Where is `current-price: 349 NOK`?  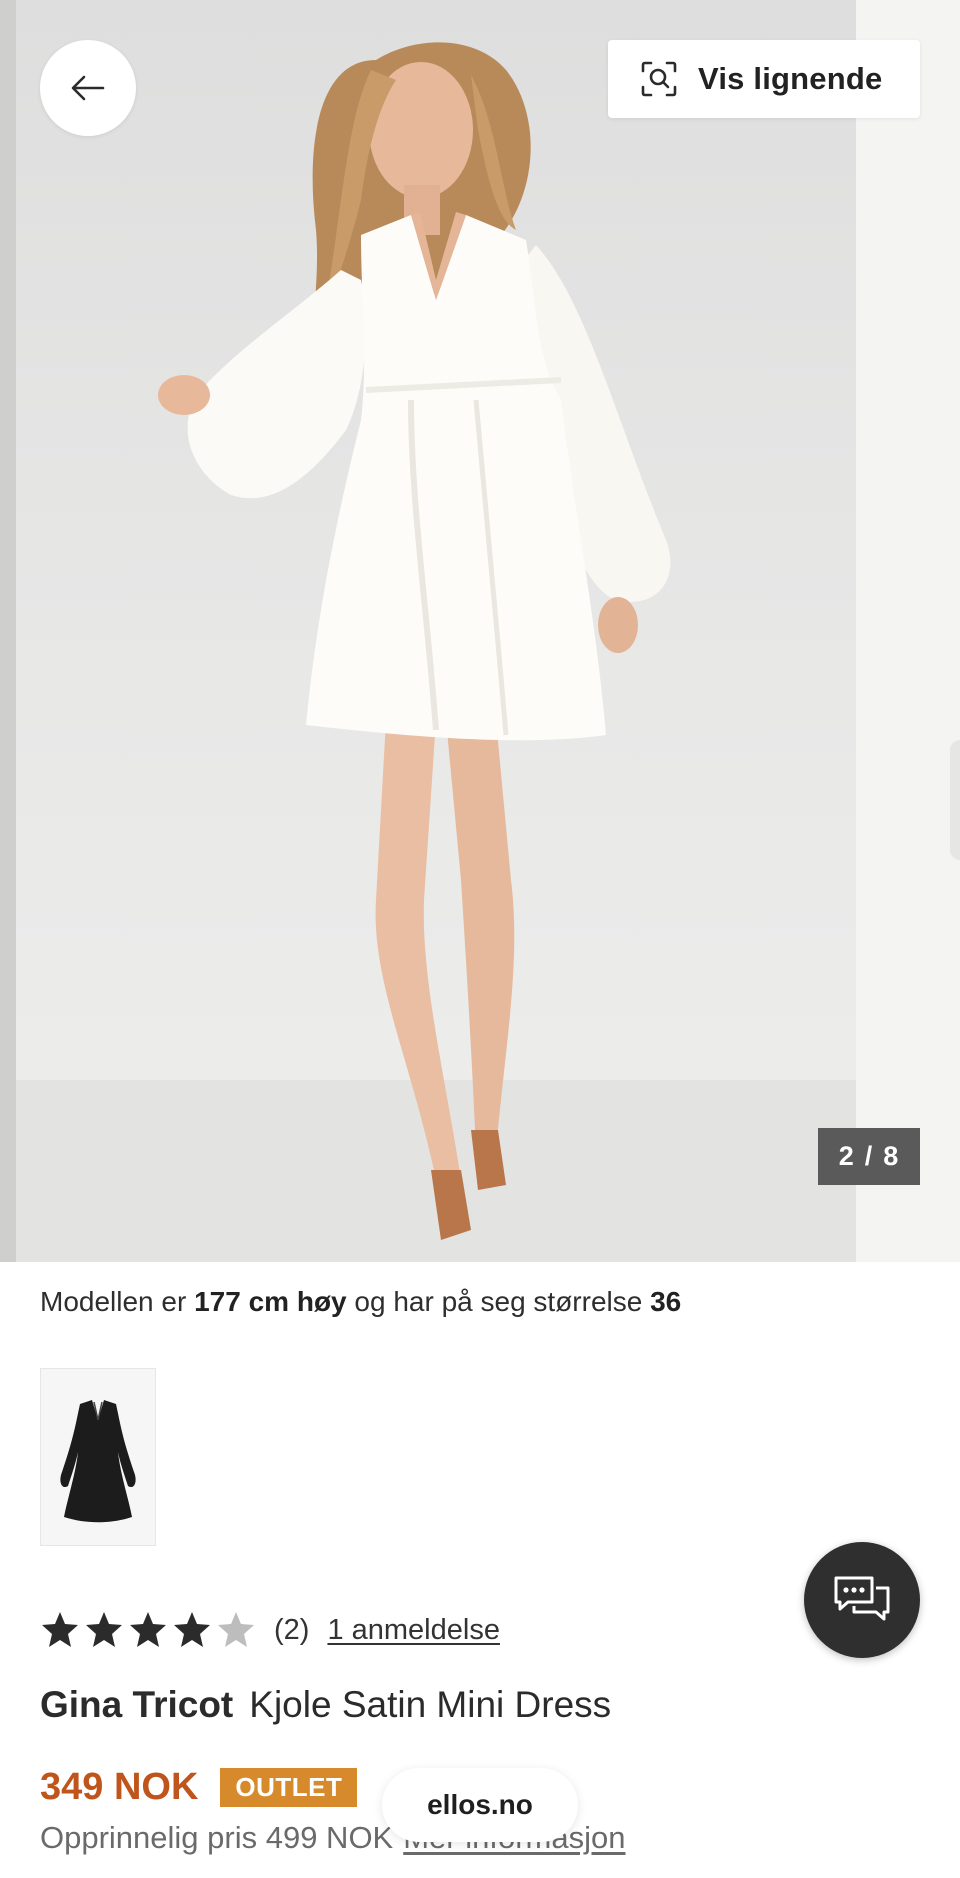 current-price: 349 NOK is located at coordinates (119, 1786).